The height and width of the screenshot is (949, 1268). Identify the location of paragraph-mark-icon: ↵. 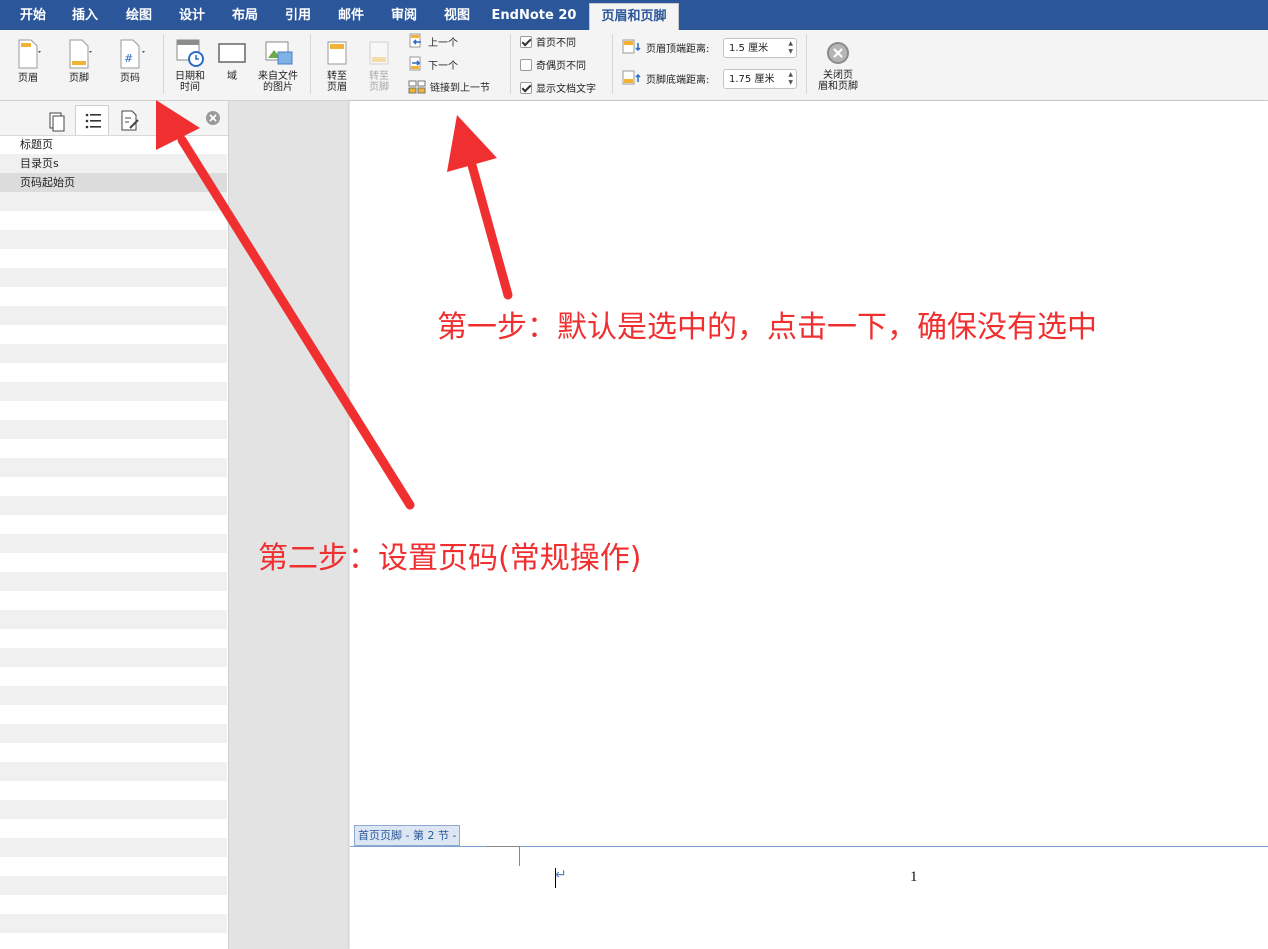
(561, 875).